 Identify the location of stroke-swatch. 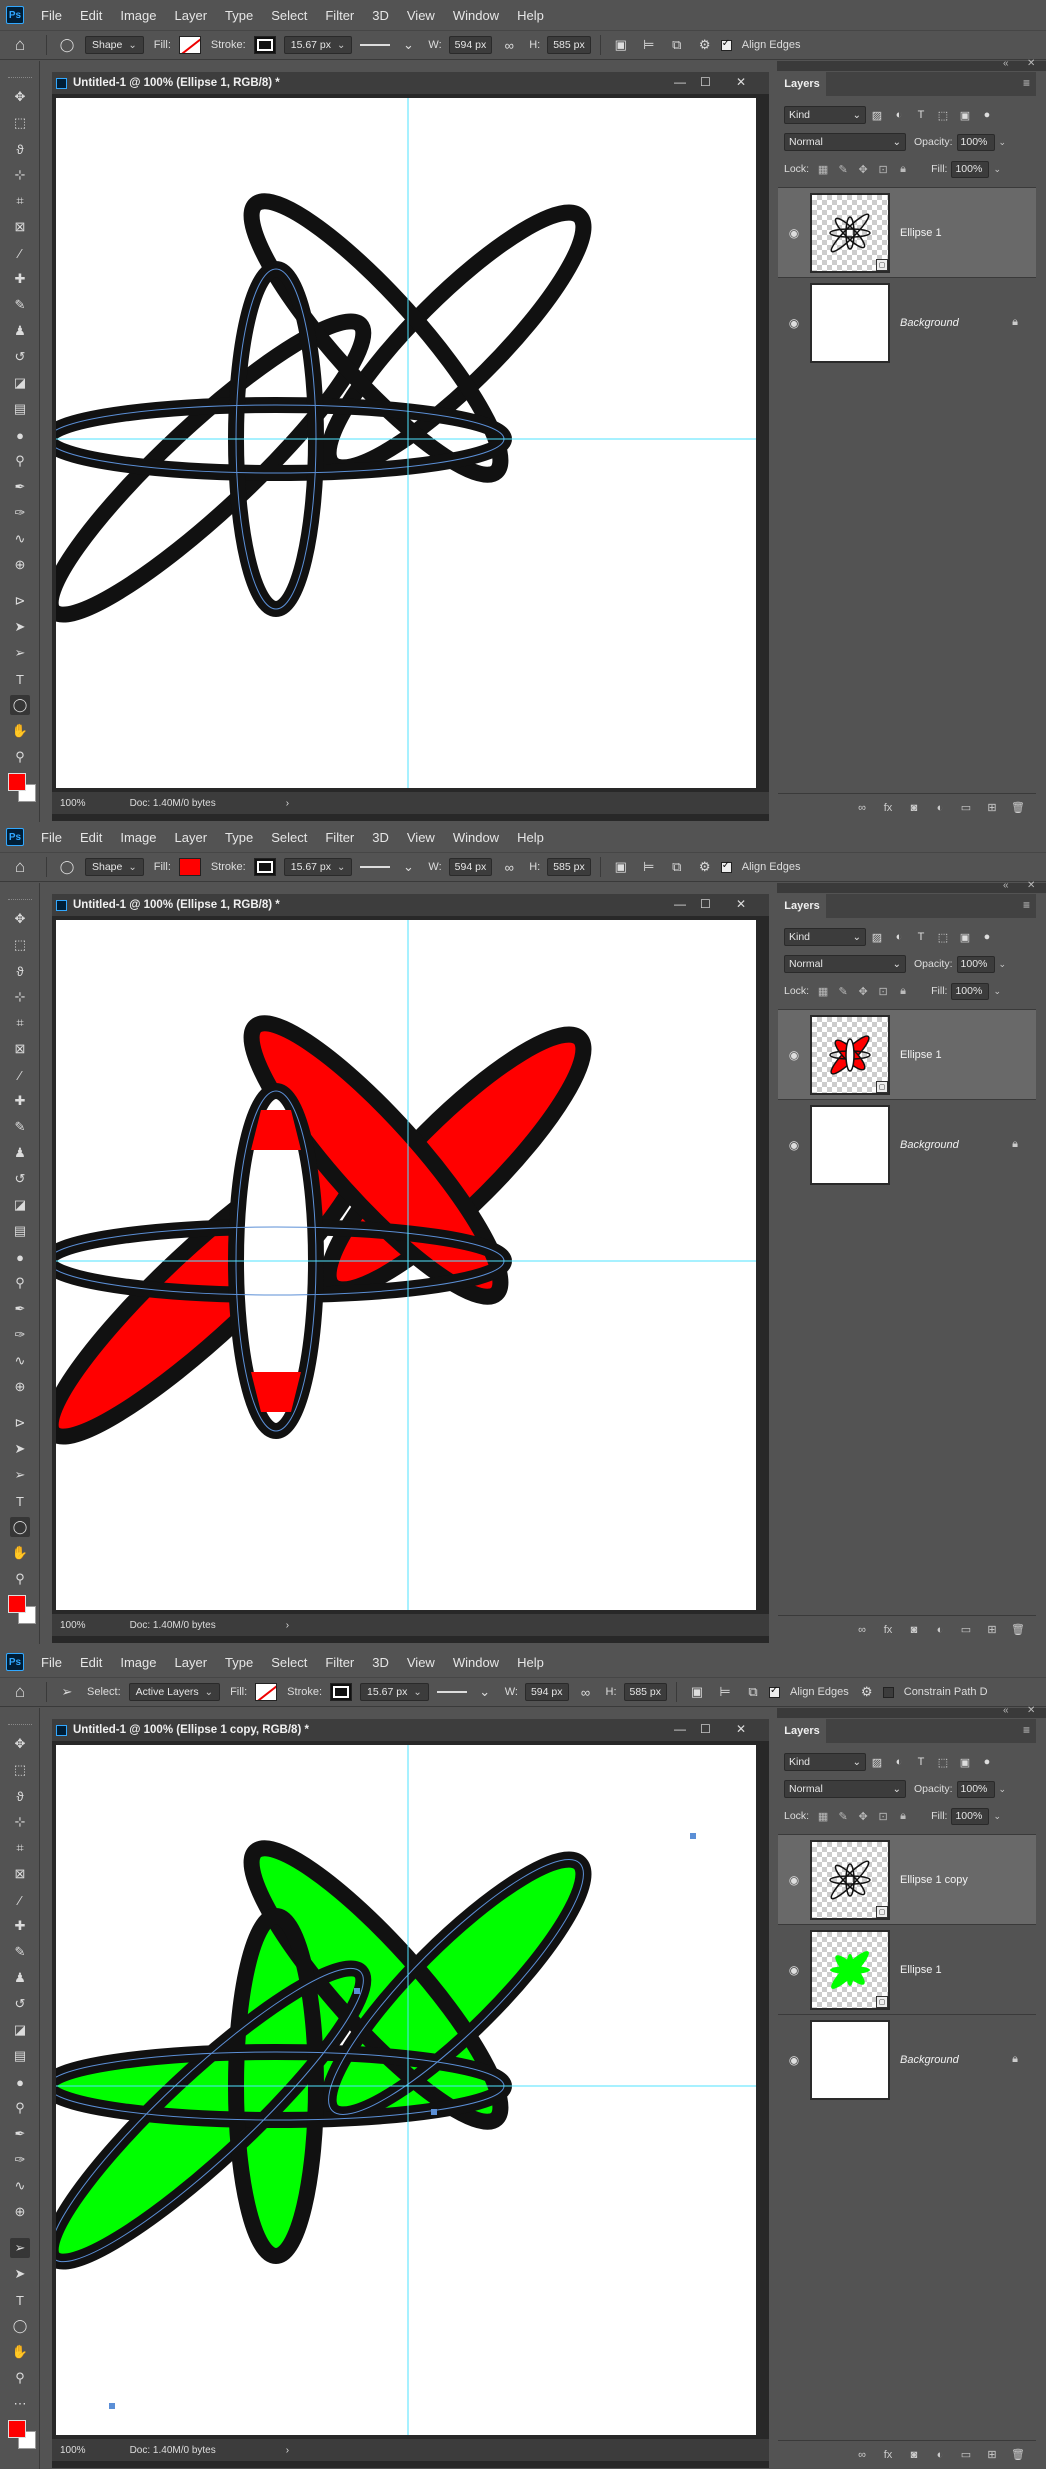
(341, 1692).